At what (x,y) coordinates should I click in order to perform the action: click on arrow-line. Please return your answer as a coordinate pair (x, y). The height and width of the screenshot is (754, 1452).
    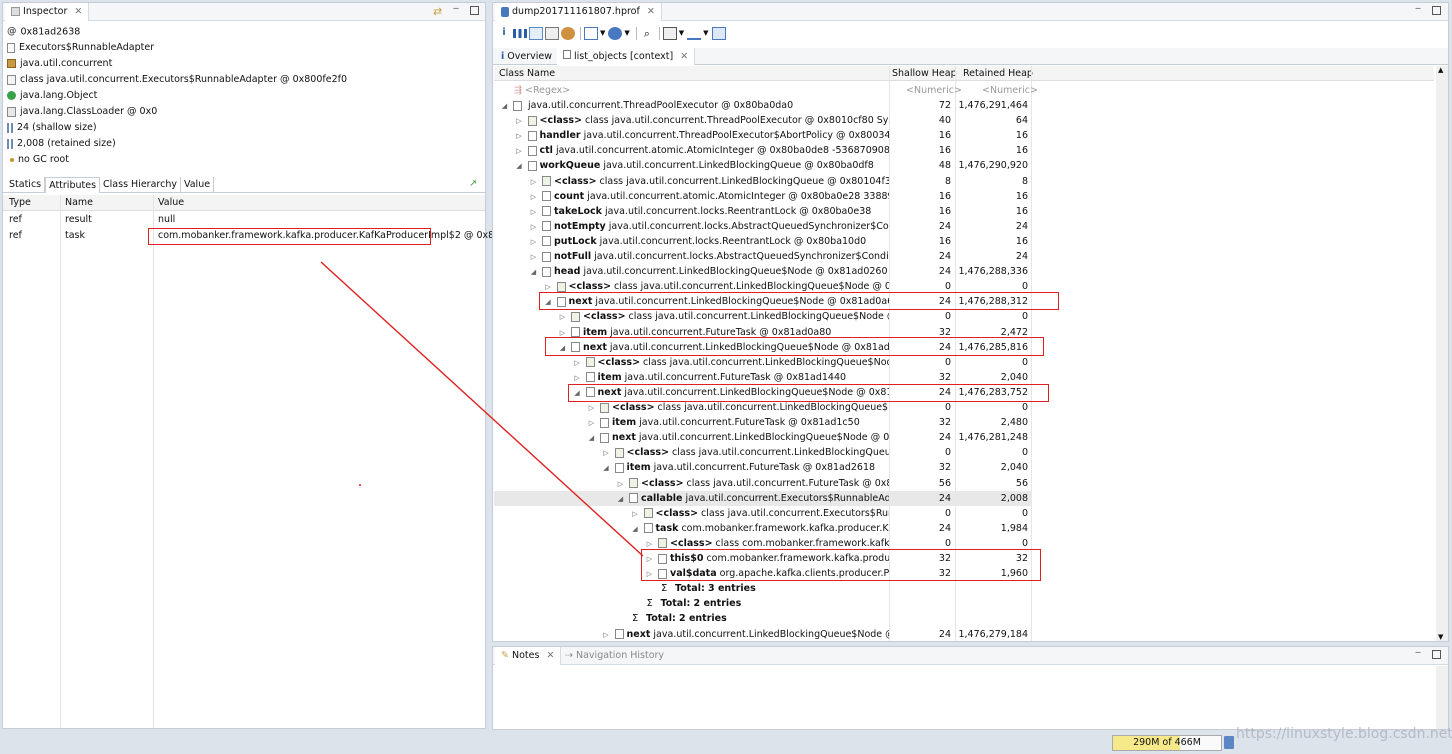
    Looking at the image, I should click on (482, 409).